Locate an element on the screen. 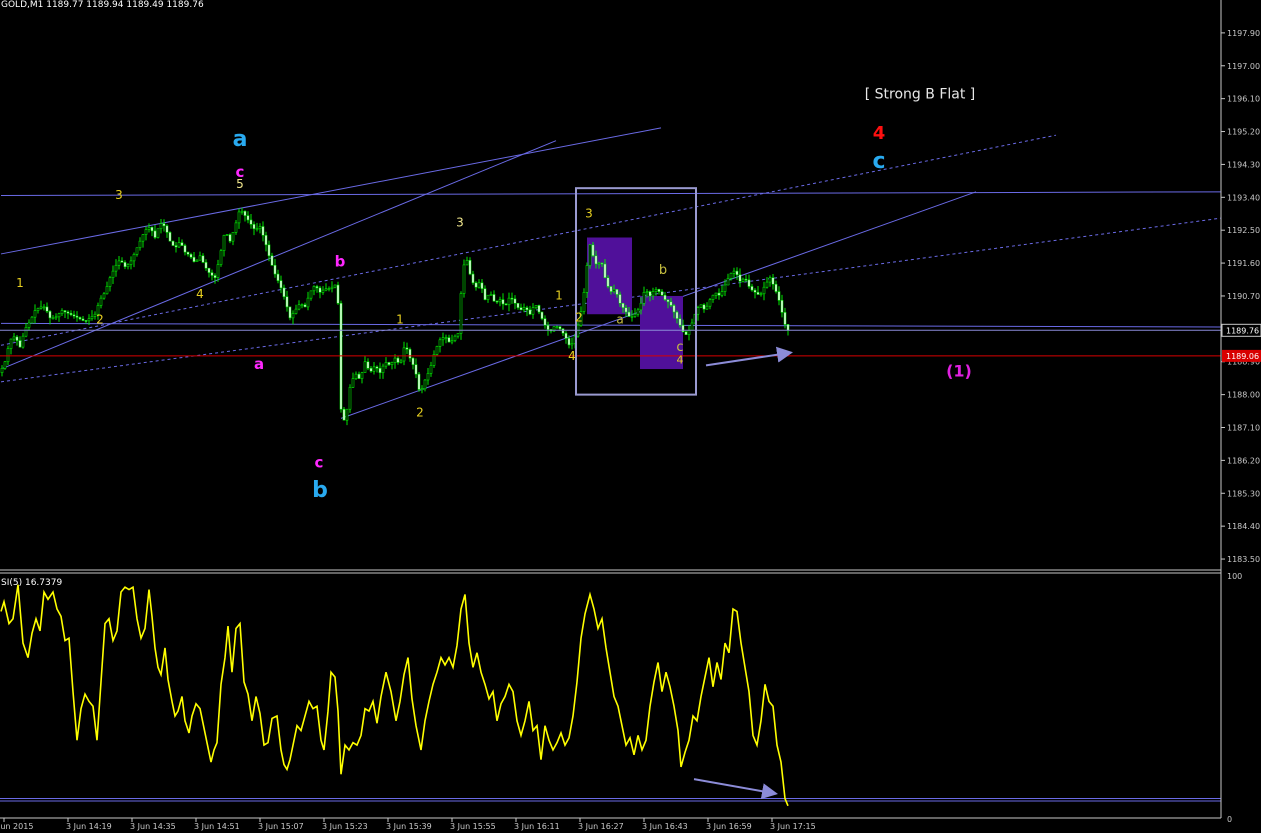  bid-price-label: 1189.76 is located at coordinates (1242, 330).